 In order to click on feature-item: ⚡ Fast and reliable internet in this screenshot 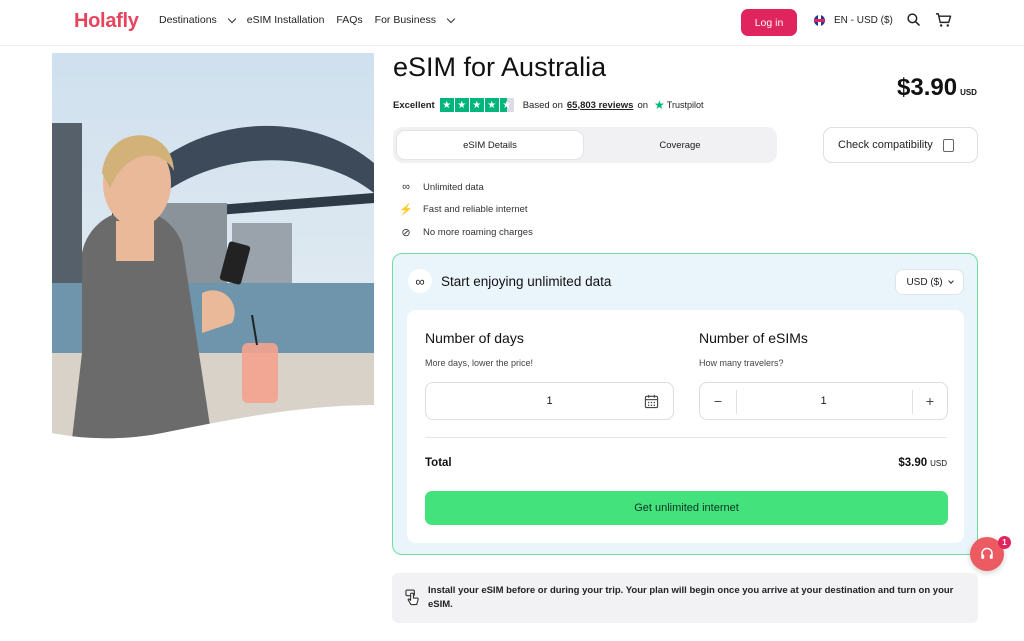, I will do `click(465, 210)`.